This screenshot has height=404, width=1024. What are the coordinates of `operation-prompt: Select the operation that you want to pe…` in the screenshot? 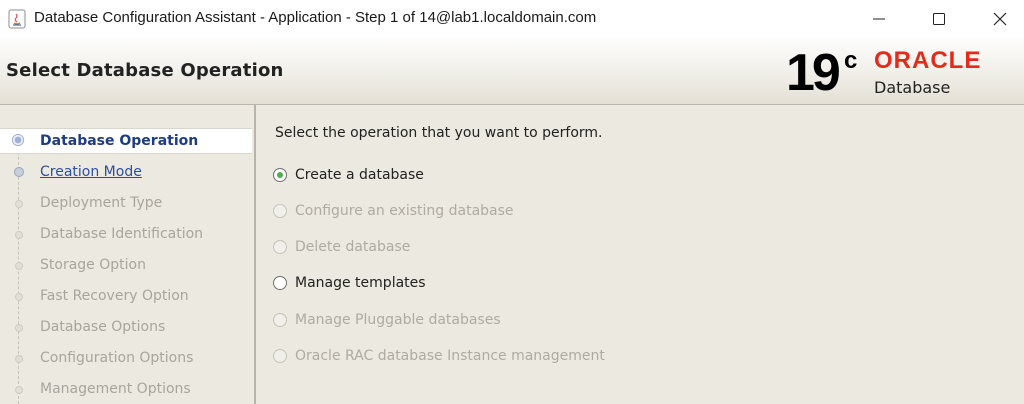 It's located at (439, 133).